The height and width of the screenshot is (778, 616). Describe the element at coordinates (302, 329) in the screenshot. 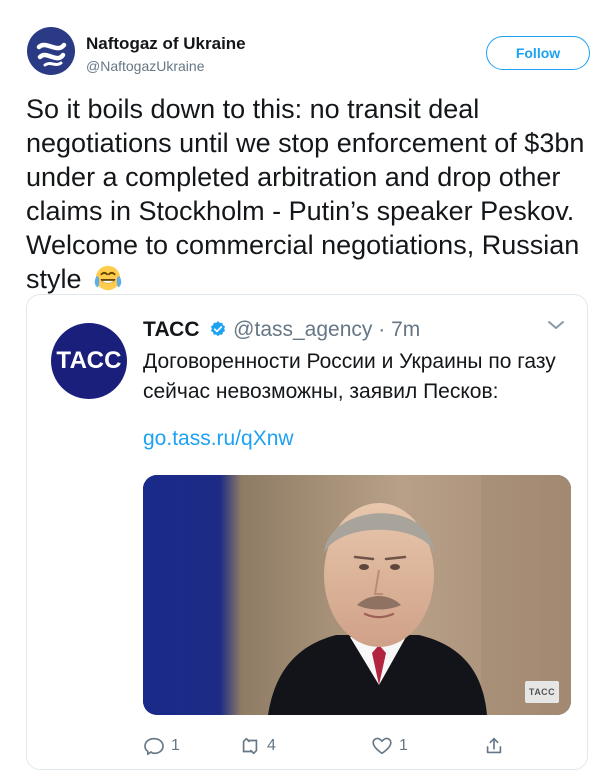

I see `quoted-author-handle: @tass_agency` at that location.